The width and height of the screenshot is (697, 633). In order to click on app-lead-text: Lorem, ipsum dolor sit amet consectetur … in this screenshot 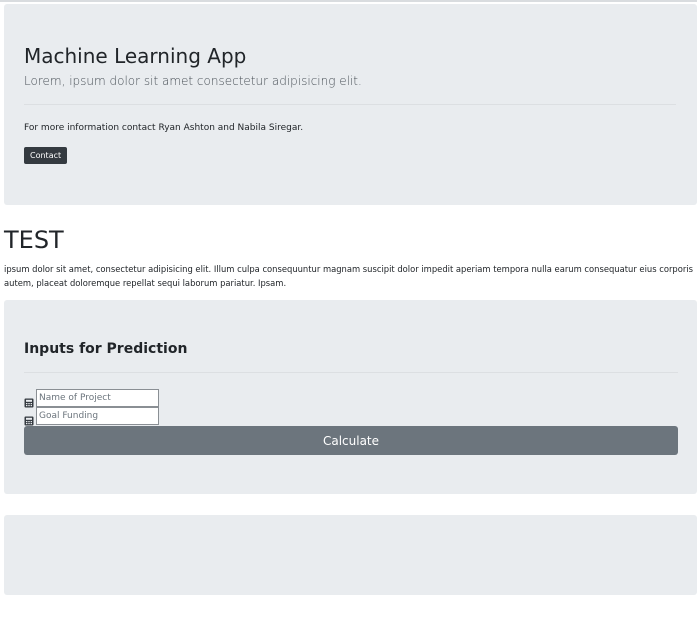, I will do `click(193, 81)`.